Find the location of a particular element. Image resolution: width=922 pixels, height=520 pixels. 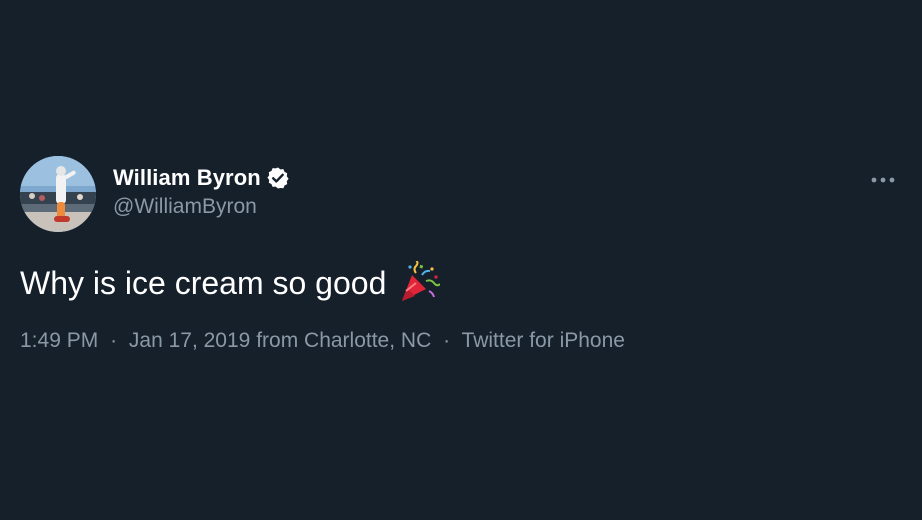

avatar is located at coordinates (58, 194).